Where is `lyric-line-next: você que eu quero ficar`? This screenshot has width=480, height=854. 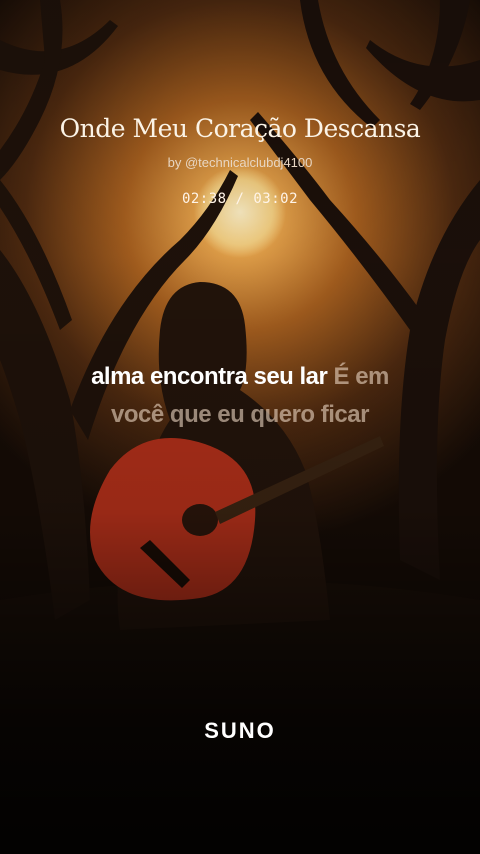
lyric-line-next: você que eu quero ficar is located at coordinates (240, 415).